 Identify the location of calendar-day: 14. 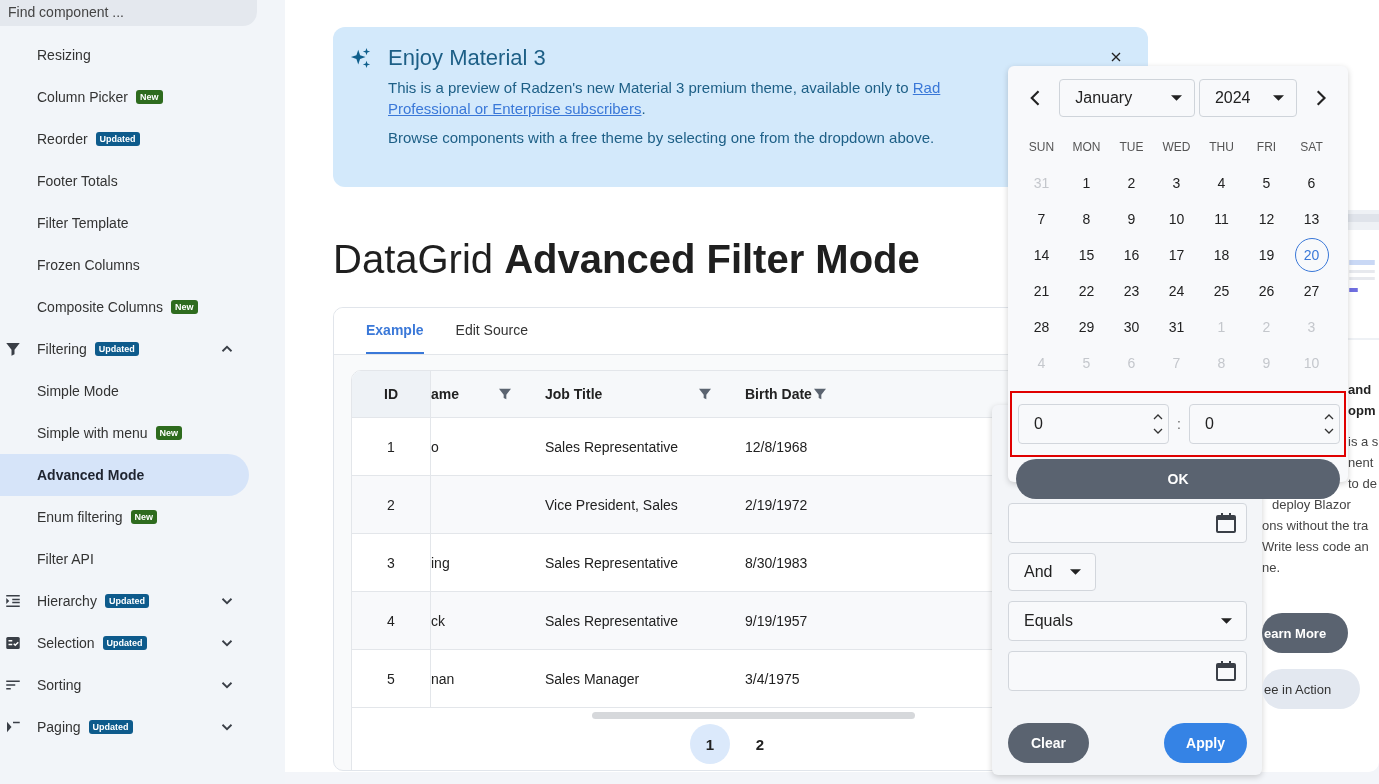
(1041, 255).